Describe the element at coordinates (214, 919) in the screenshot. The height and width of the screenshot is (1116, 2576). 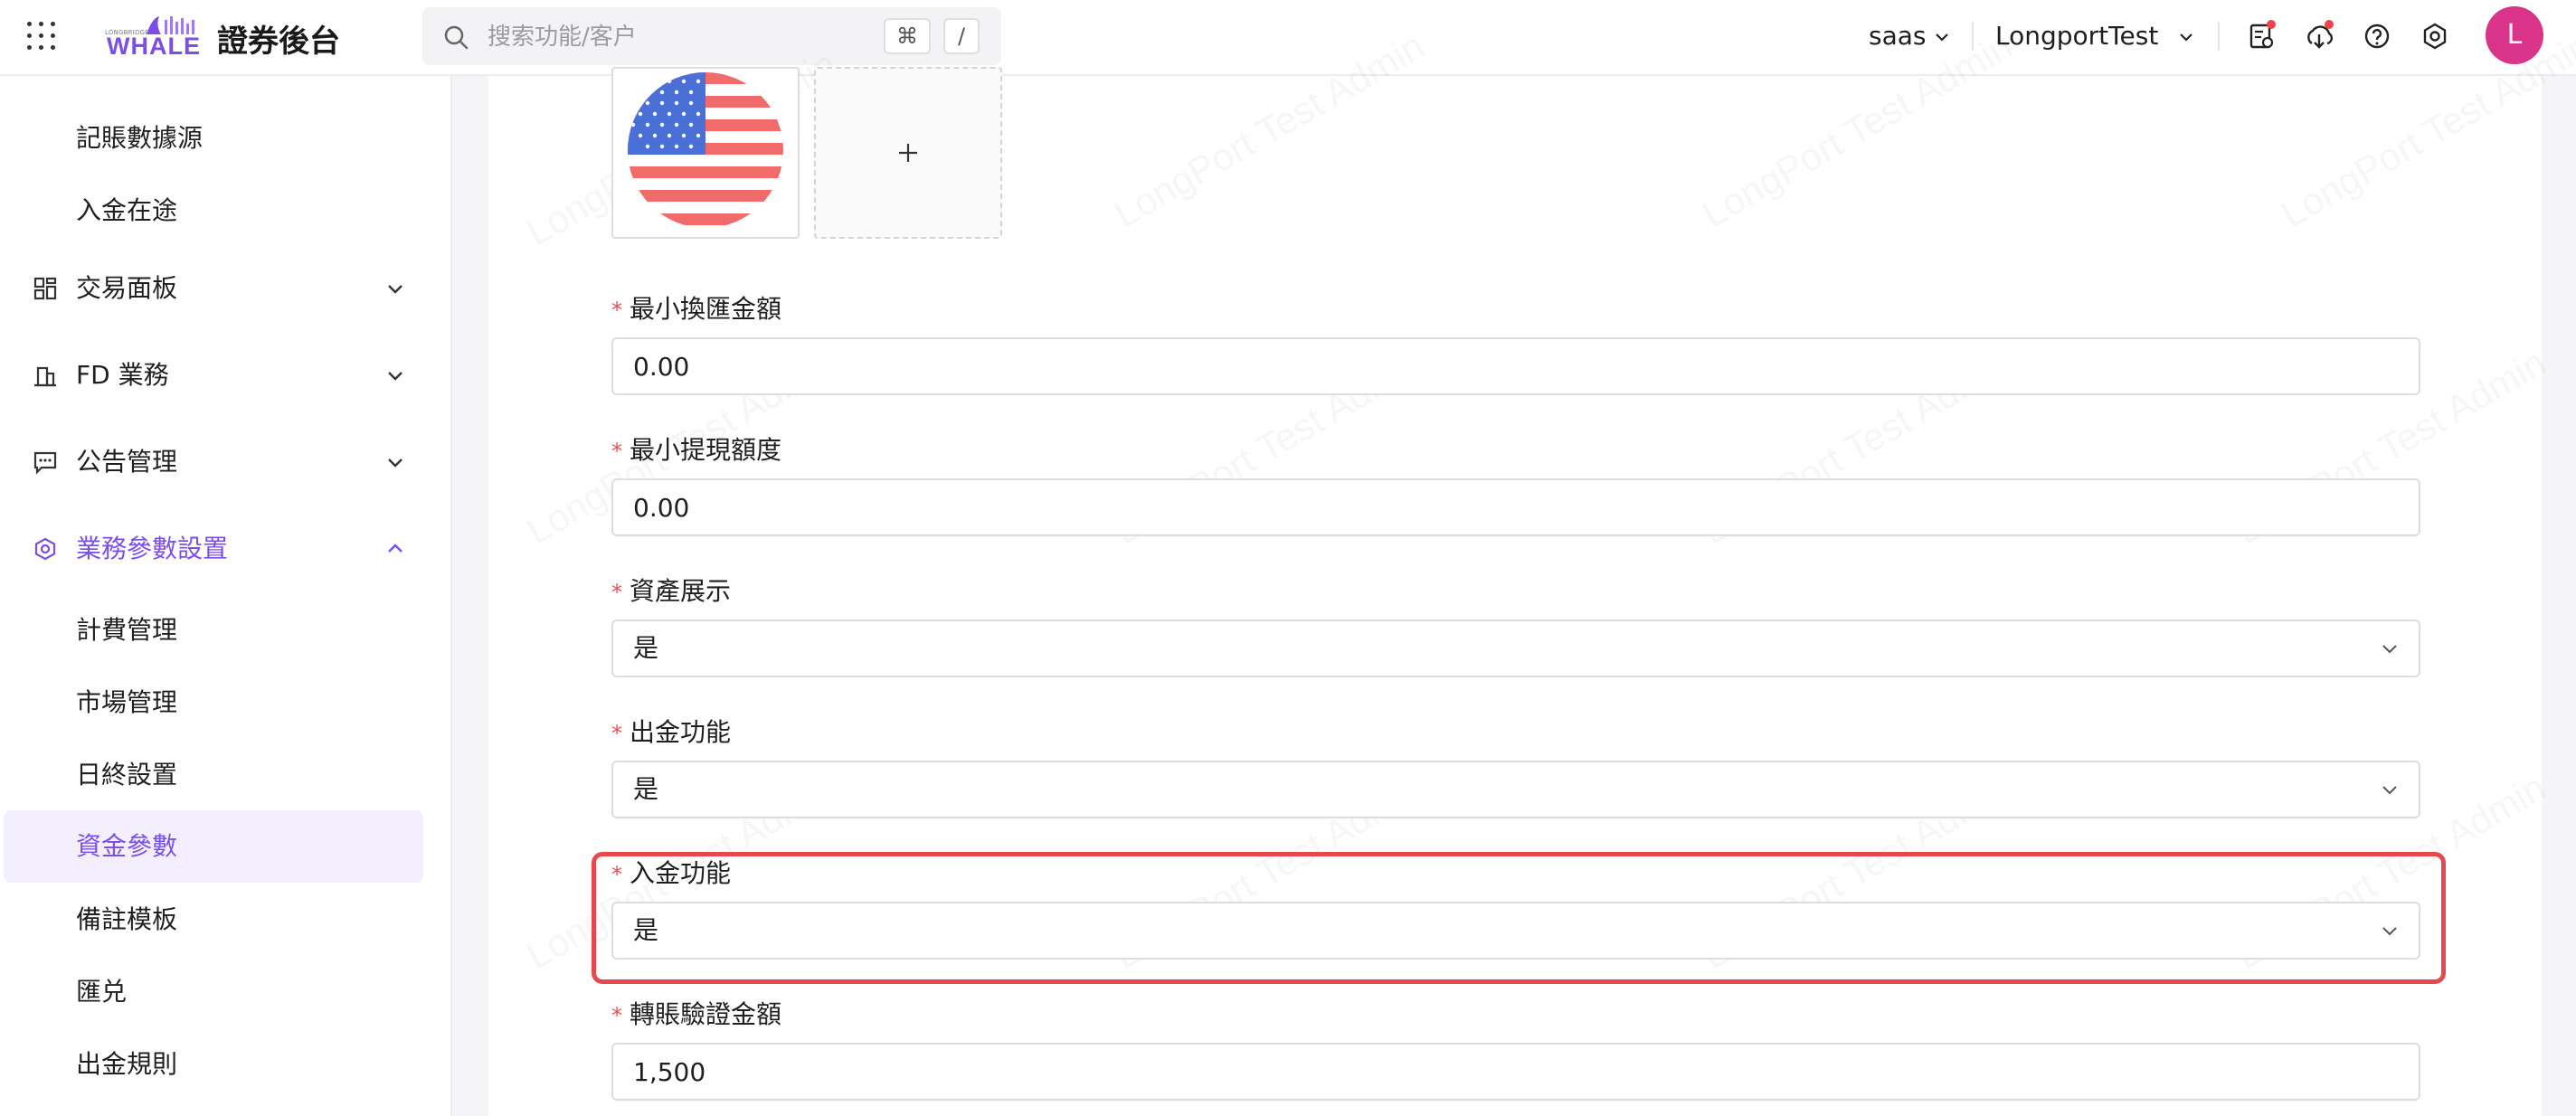
I see `sidebar-item-remark-templates: 備註模板` at that location.